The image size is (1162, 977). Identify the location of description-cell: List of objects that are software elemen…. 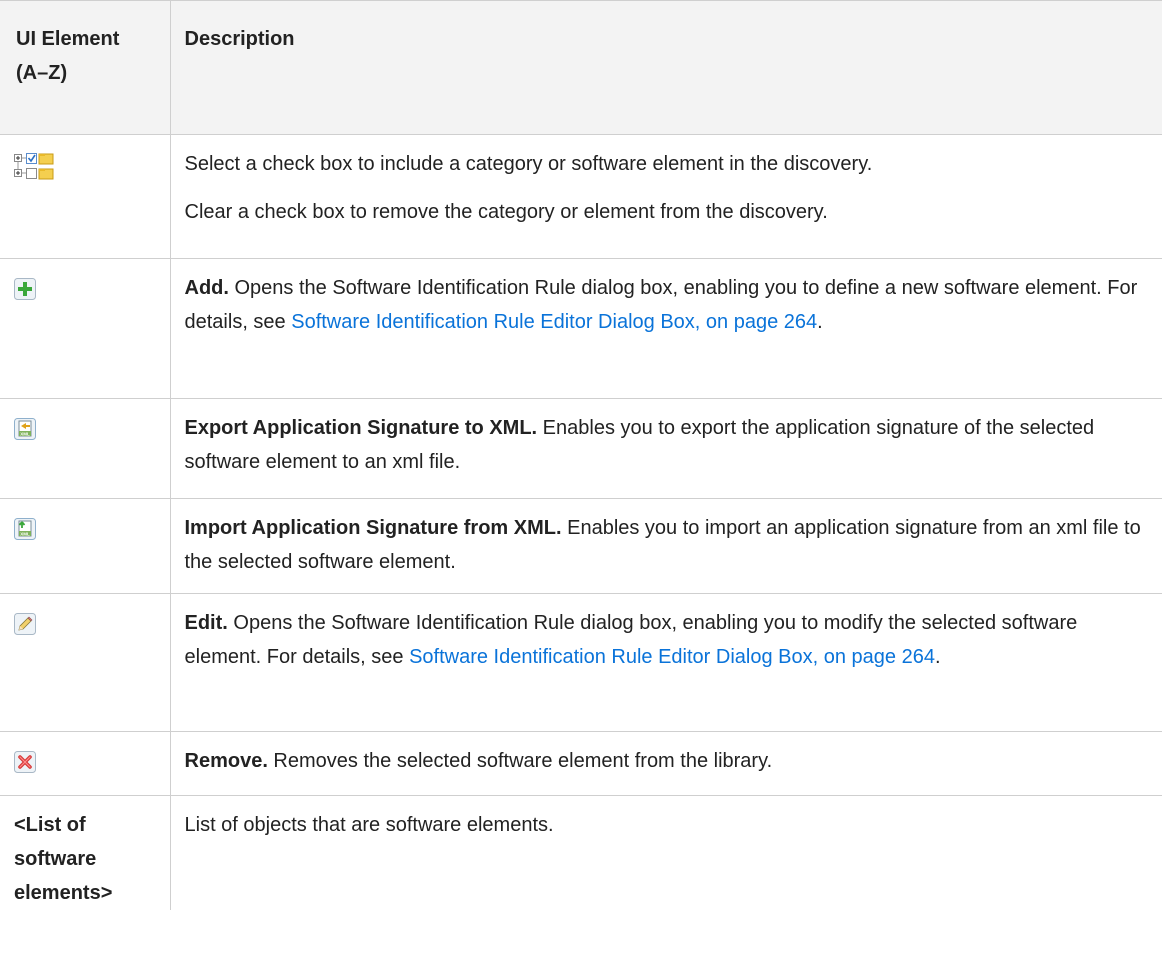
(665, 852).